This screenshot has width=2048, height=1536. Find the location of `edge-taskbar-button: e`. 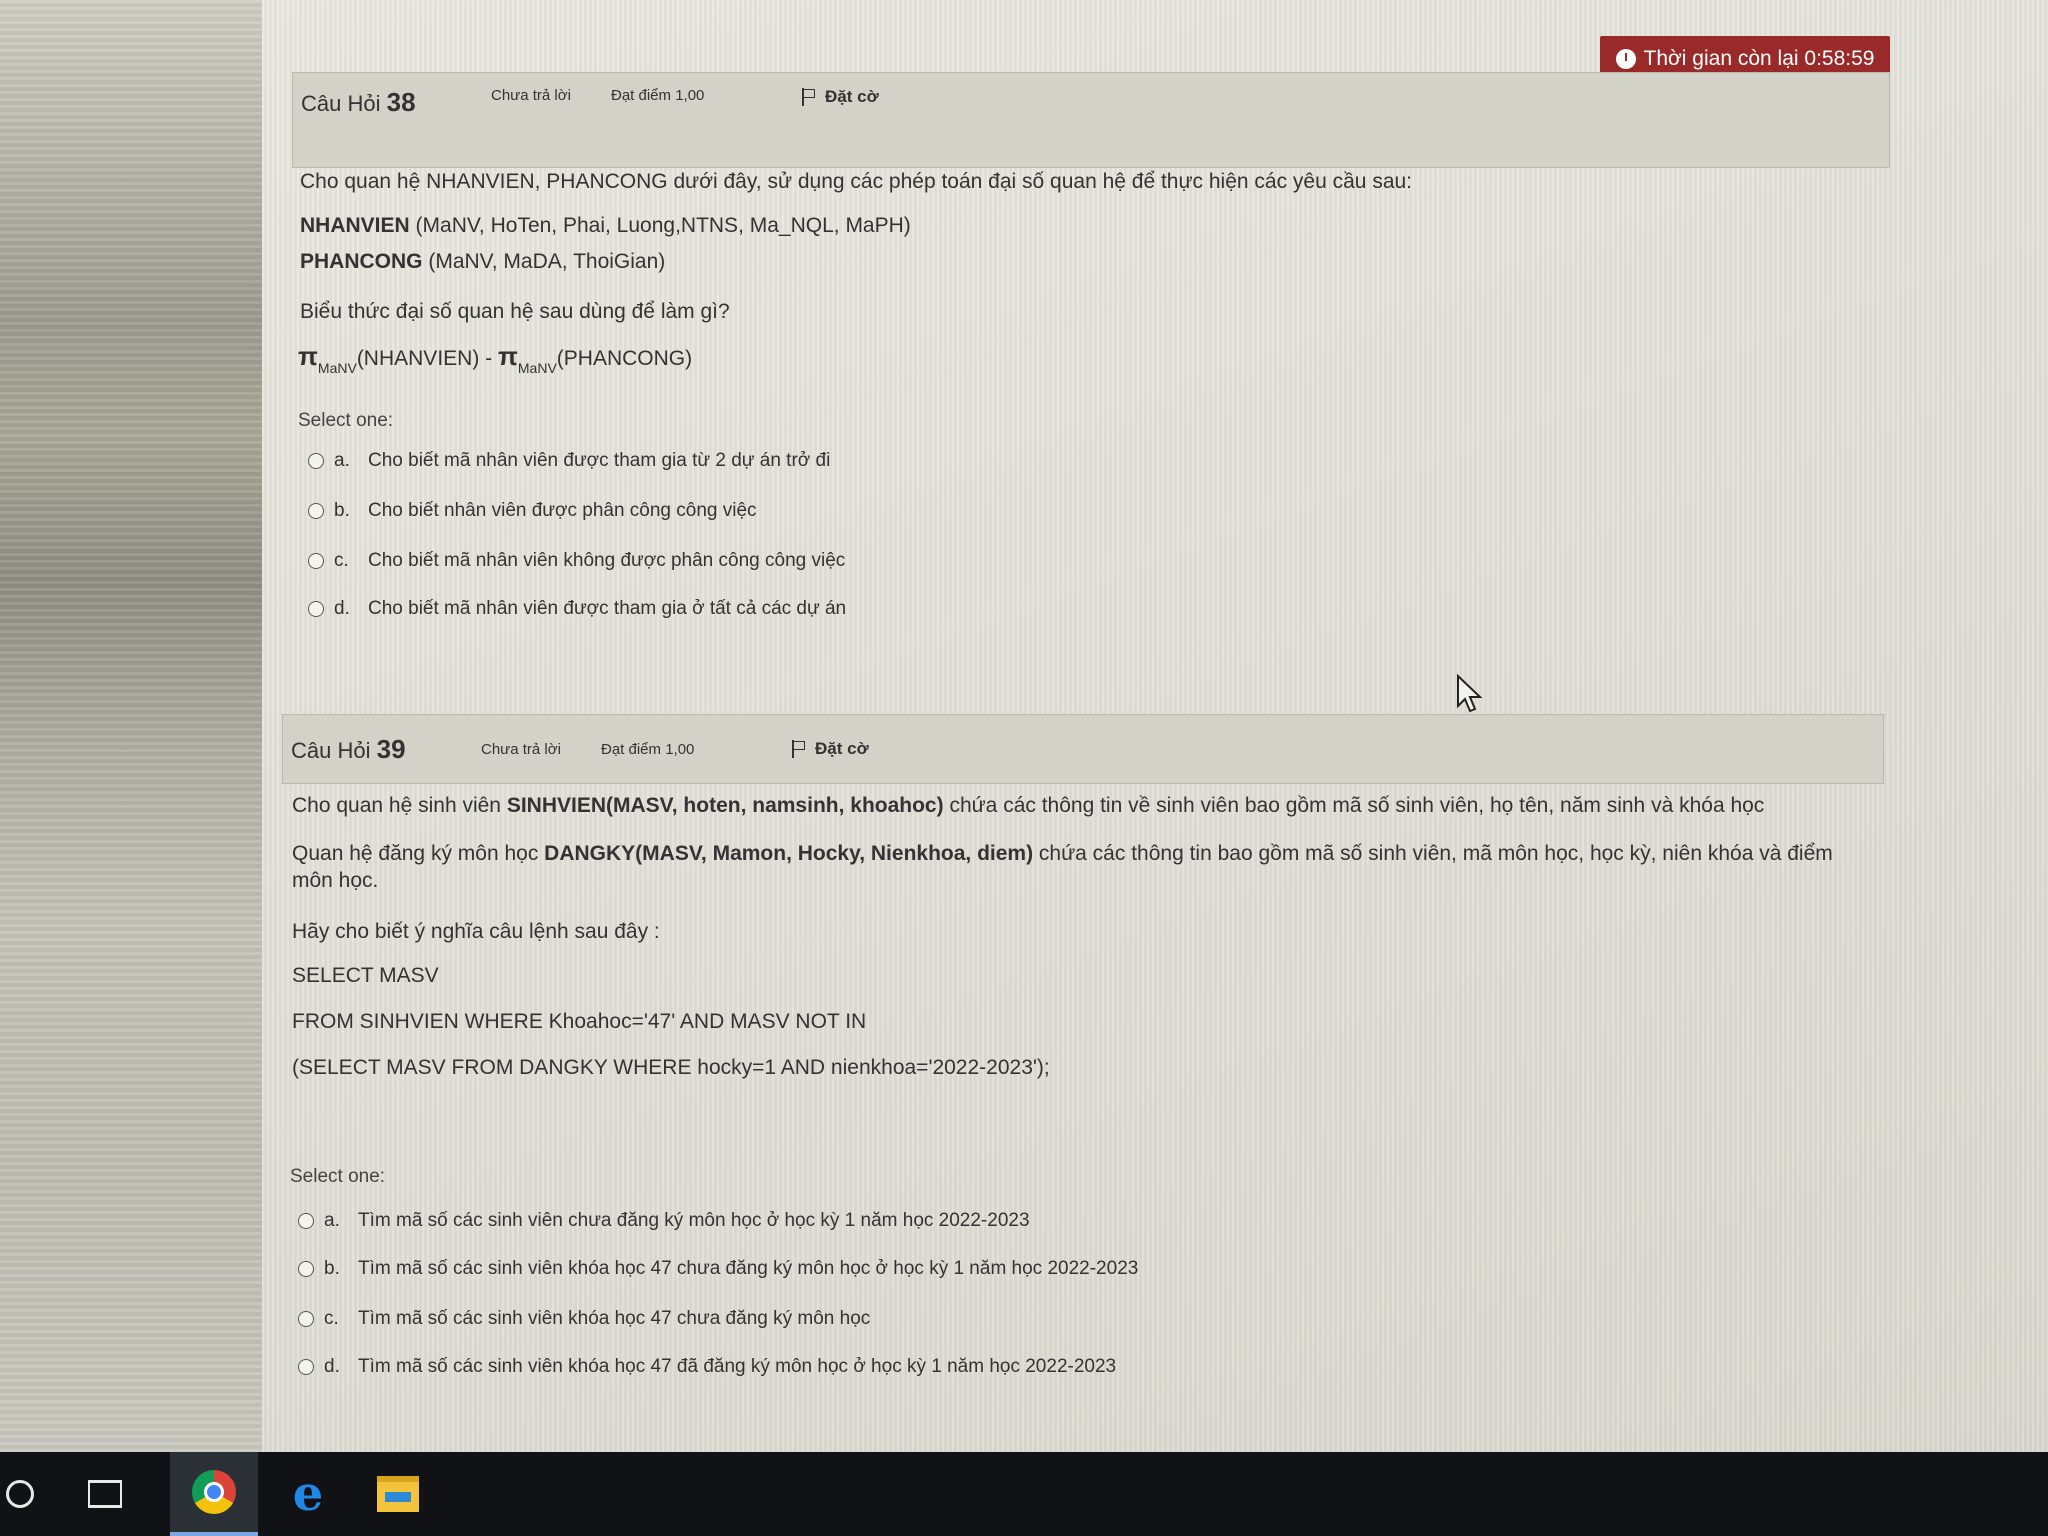

edge-taskbar-button: e is located at coordinates (308, 1494).